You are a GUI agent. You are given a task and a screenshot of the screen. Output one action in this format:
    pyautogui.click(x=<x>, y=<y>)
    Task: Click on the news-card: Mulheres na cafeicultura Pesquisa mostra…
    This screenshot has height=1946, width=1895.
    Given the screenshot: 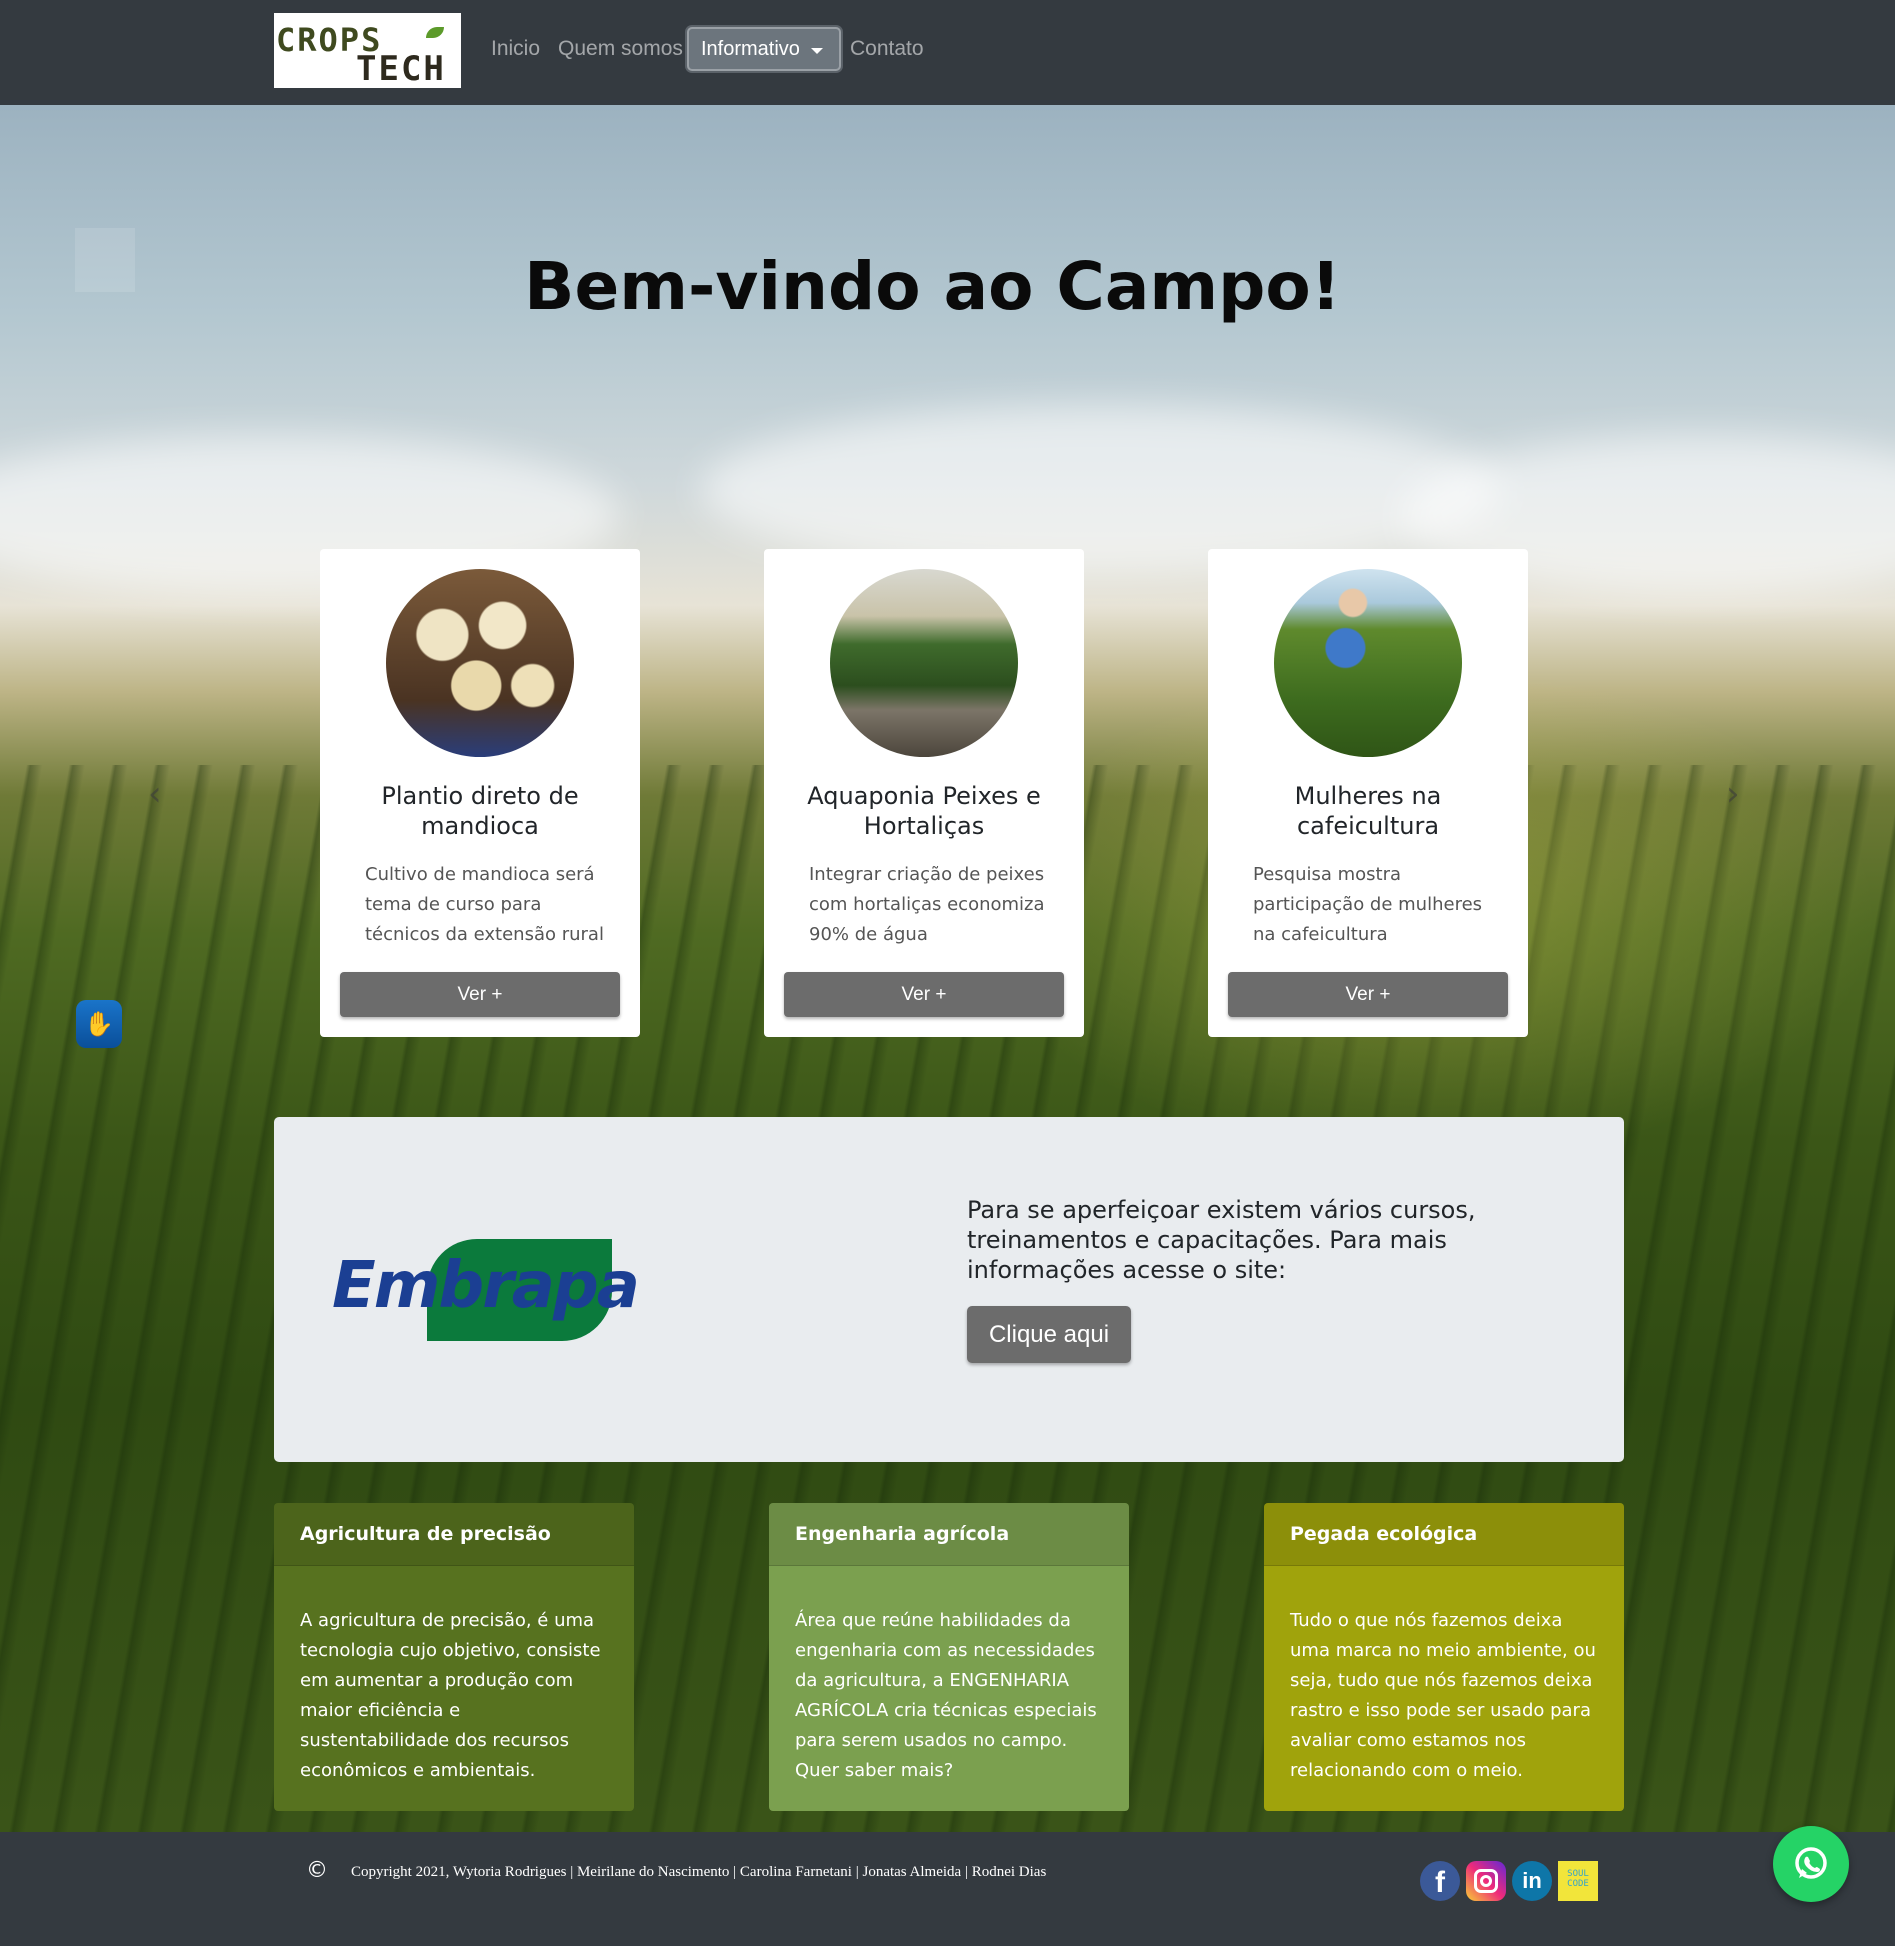 What is the action you would take?
    pyautogui.click(x=1368, y=793)
    